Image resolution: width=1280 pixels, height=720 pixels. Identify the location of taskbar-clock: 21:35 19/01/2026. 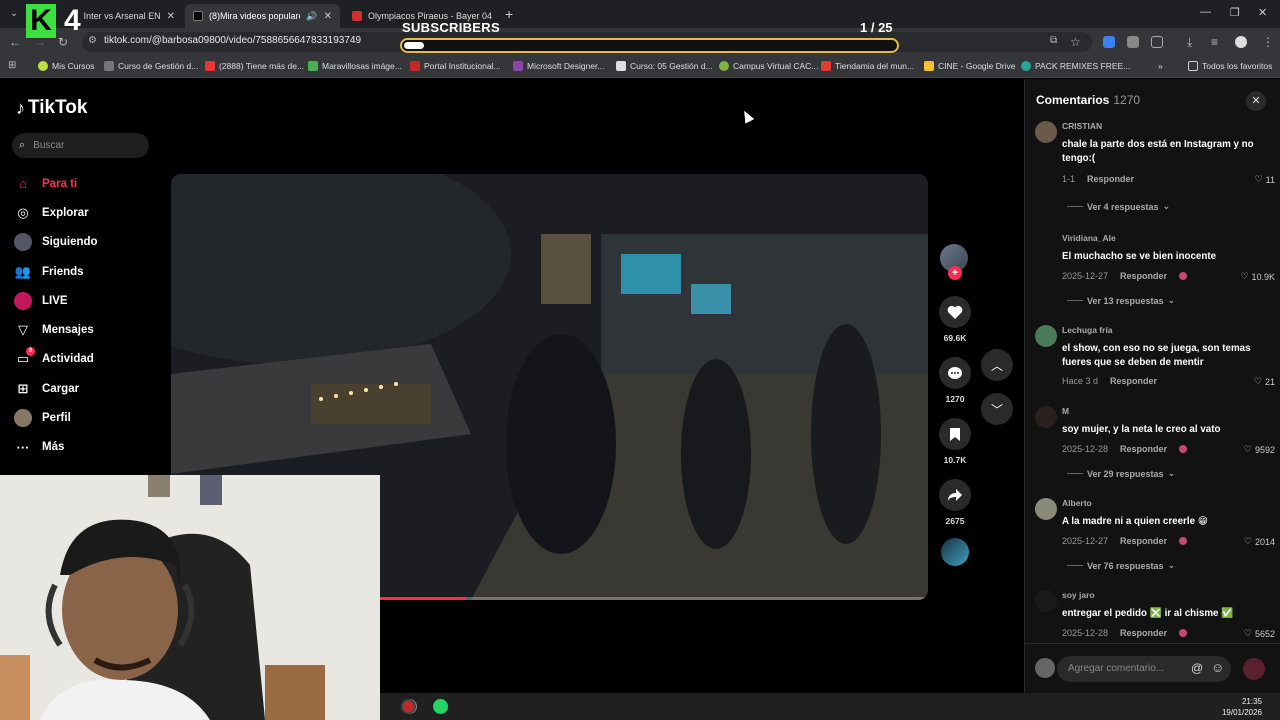
(1242, 707).